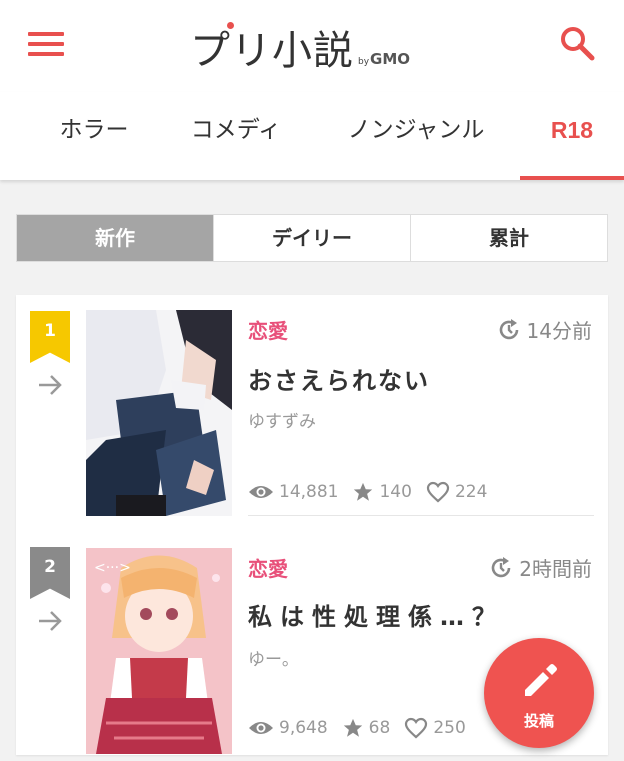 Image resolution: width=624 pixels, height=761 pixels. I want to click on genre-tab-bar: ホラー コメディ ノンジャンル R18, so click(312, 136).